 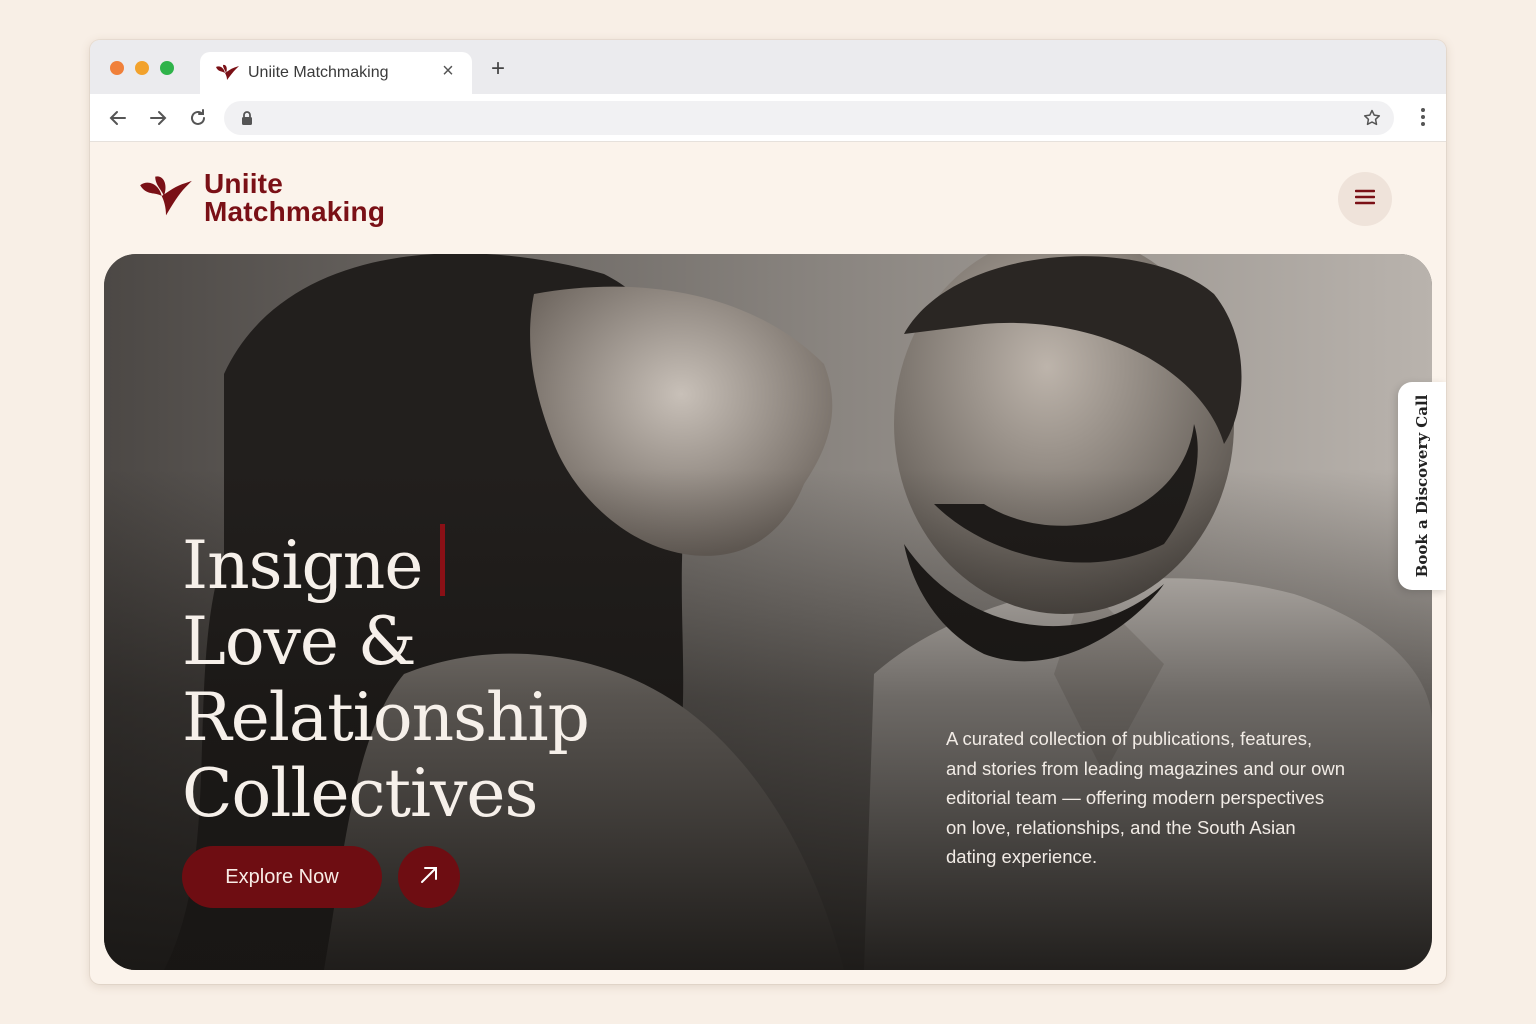 I want to click on headline-line-4: Collectives, so click(x=360, y=793).